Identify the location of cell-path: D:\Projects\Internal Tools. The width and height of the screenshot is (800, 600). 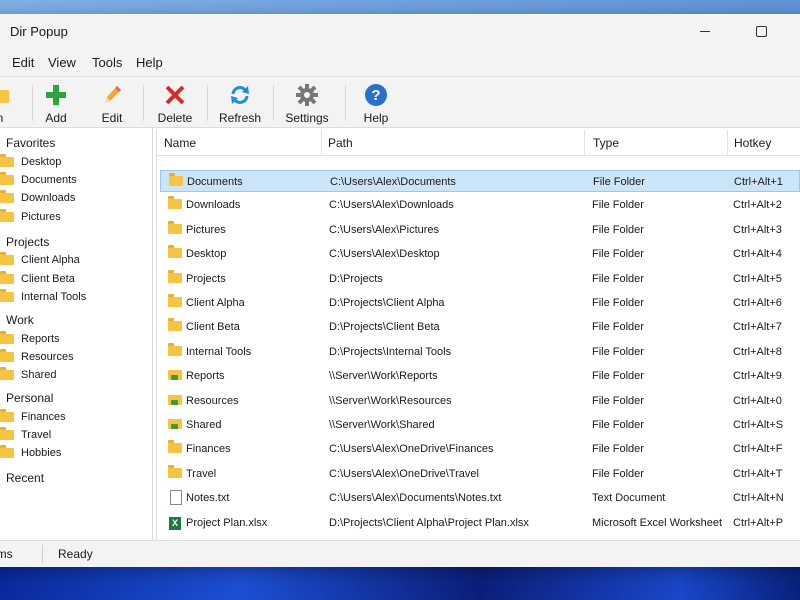
(390, 351).